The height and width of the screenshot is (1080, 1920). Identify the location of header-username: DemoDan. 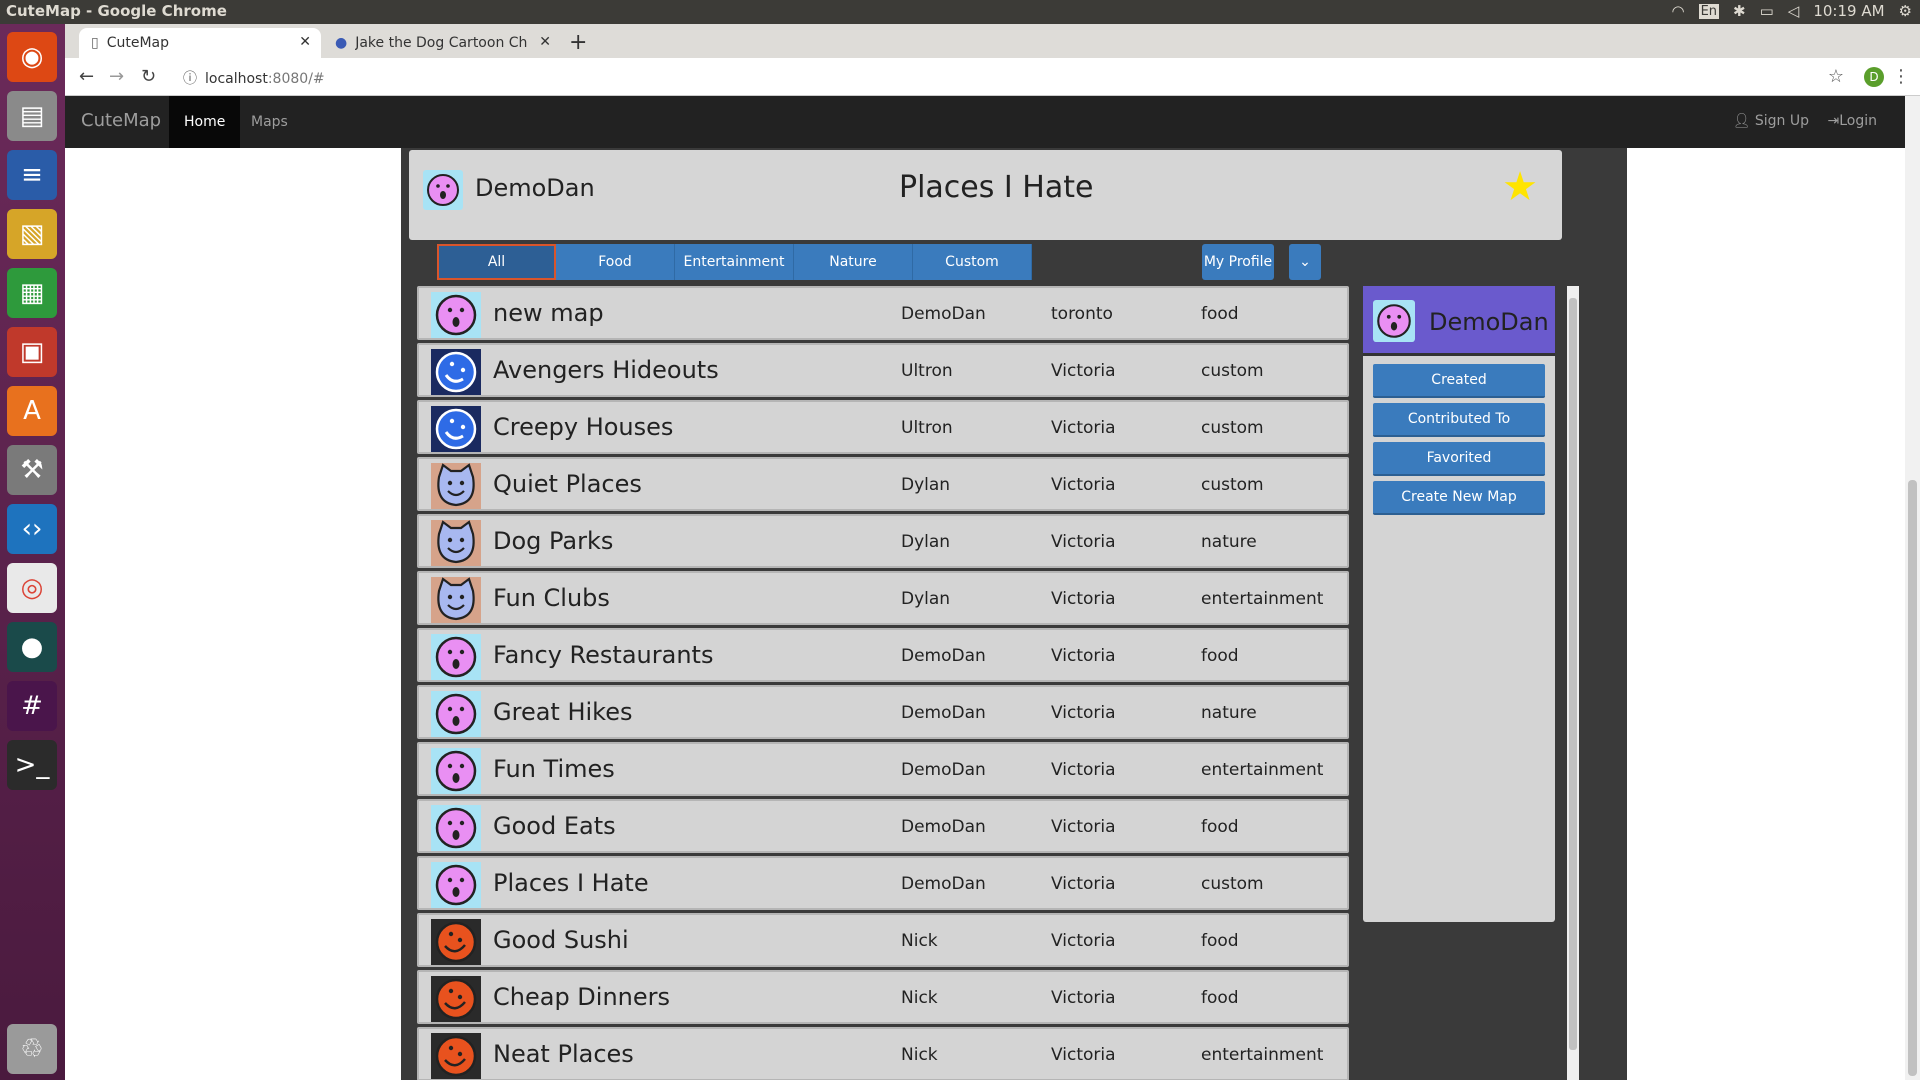
(535, 188).